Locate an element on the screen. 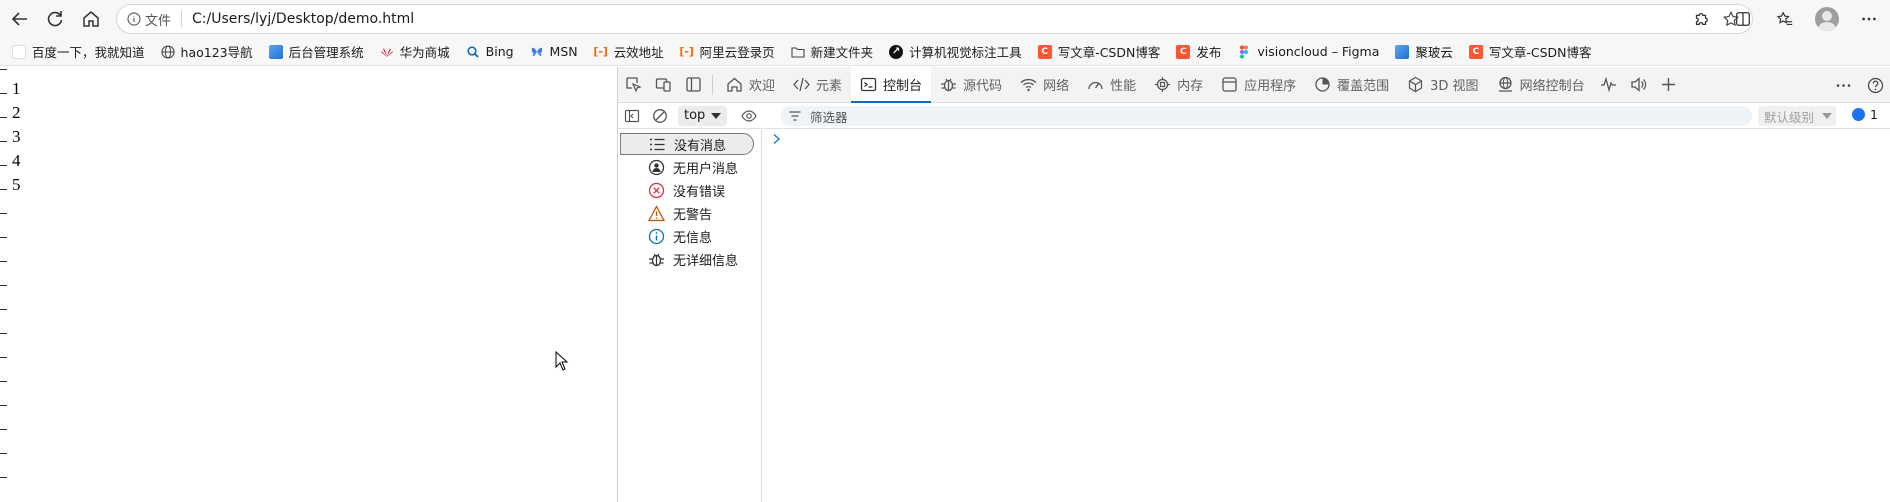 The width and height of the screenshot is (1890, 502). levels-value: 默认级别 is located at coordinates (1789, 117).